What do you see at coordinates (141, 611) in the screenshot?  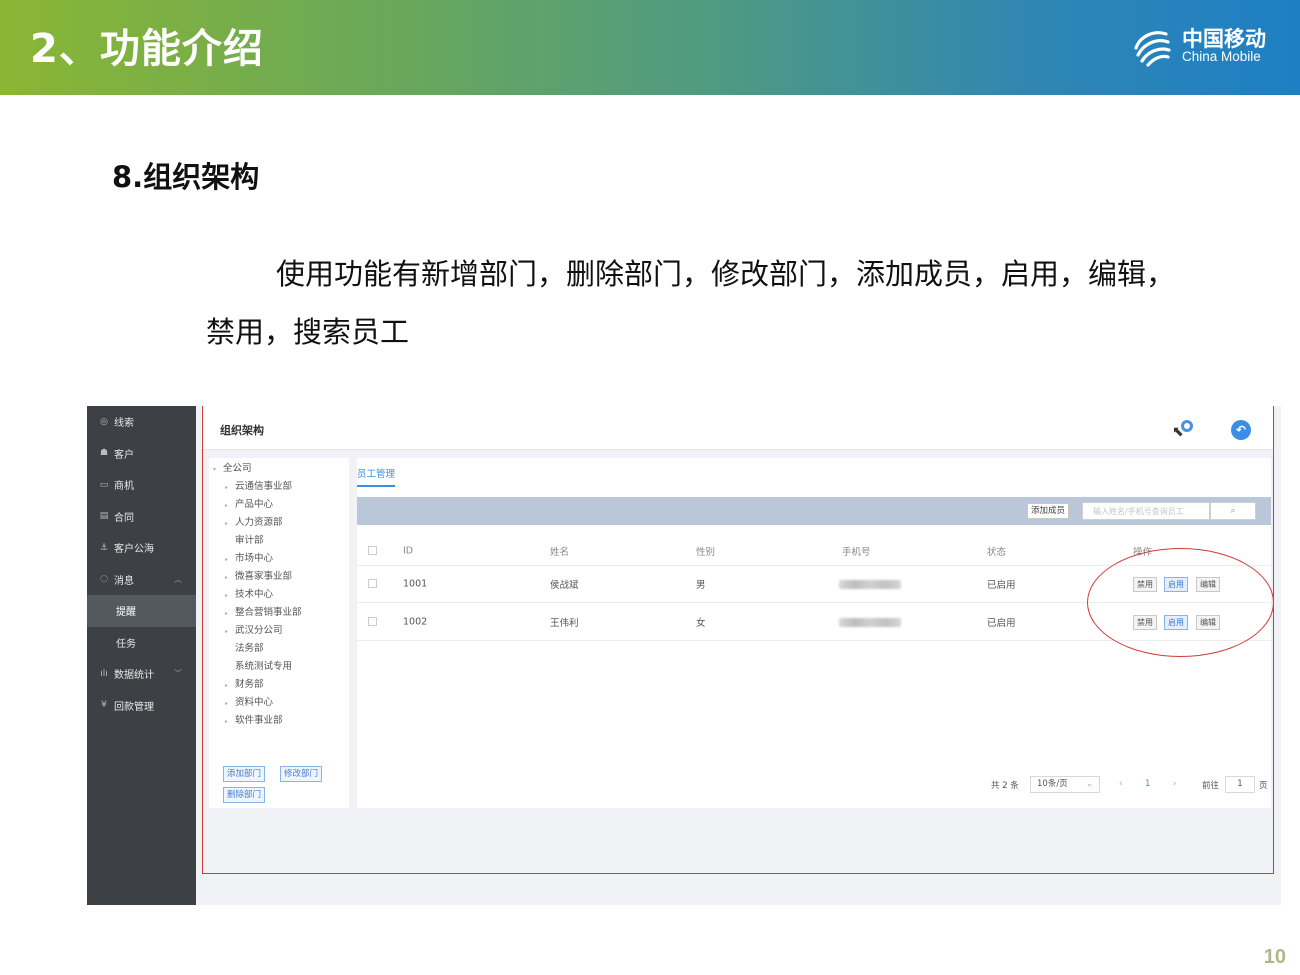 I see `sidebar-item-reminders: 提醒` at bounding box center [141, 611].